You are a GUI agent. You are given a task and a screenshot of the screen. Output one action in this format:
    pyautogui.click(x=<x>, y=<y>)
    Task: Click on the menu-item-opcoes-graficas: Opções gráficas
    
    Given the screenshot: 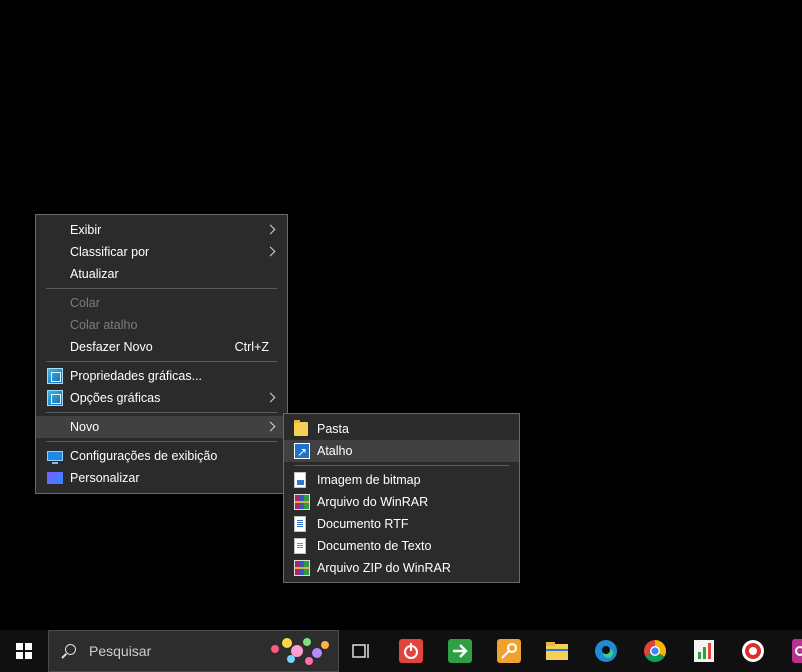 What is the action you would take?
    pyautogui.click(x=161, y=398)
    